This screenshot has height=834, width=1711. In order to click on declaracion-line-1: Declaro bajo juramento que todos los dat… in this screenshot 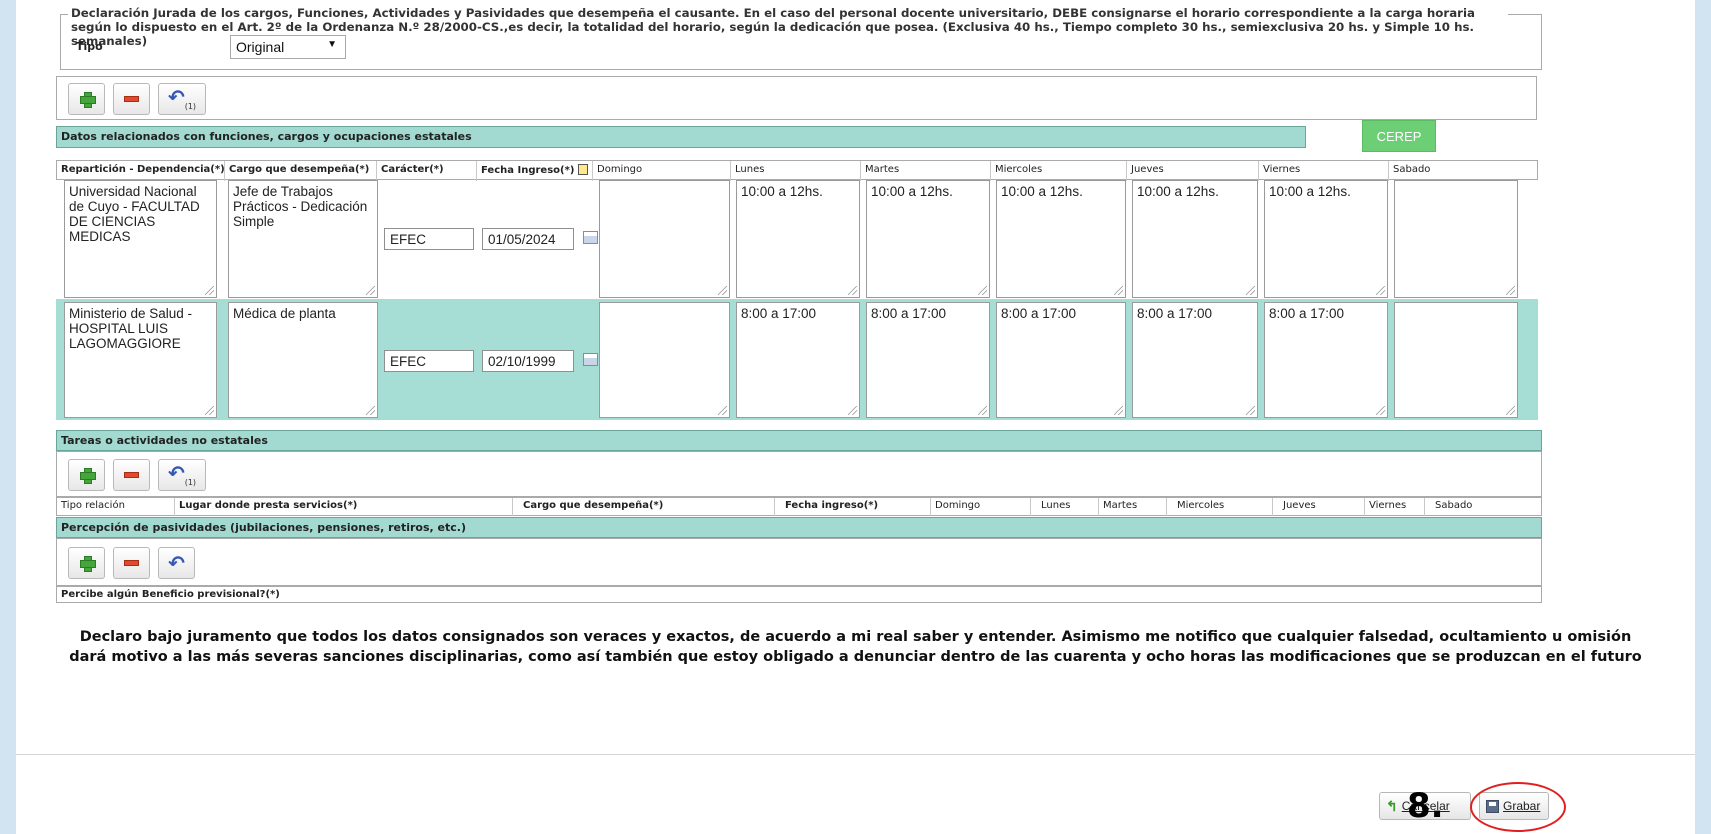, I will do `click(855, 637)`.